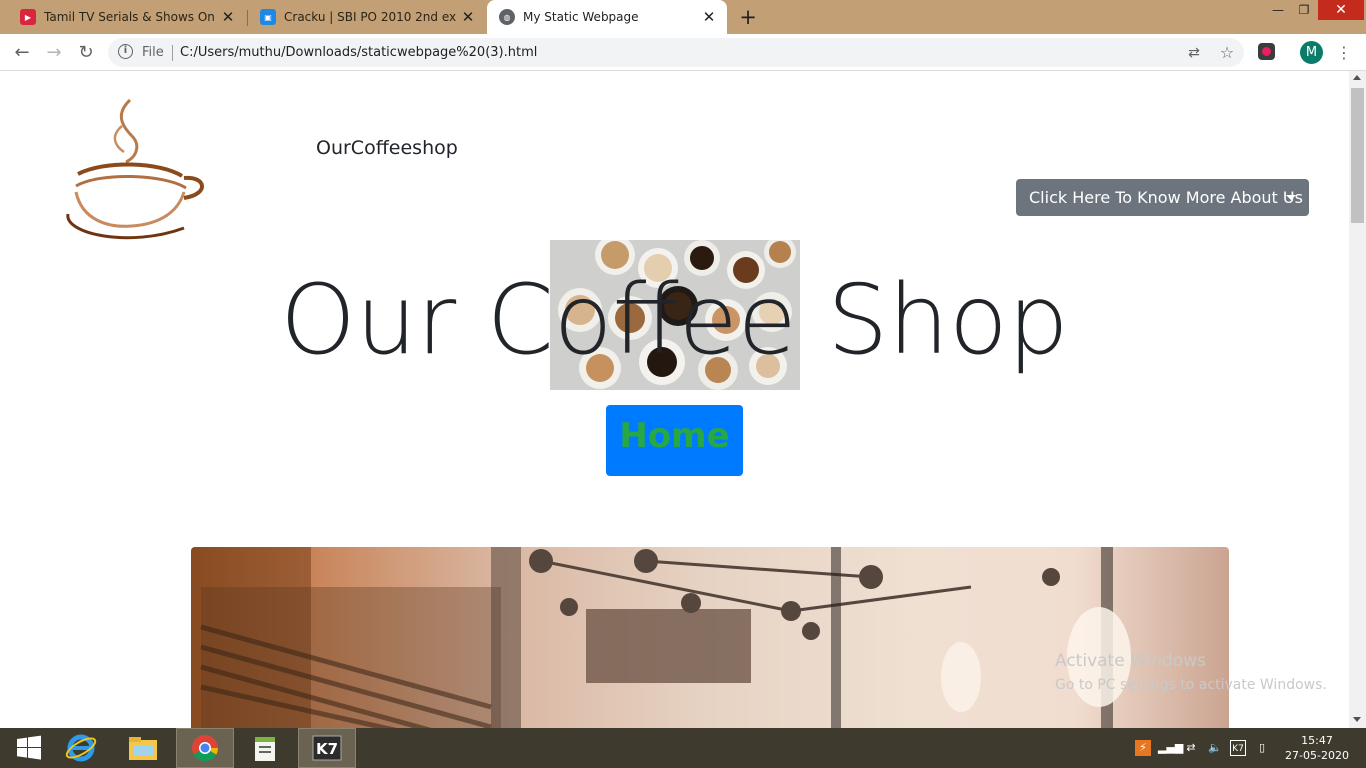 This screenshot has height=768, width=1366. Describe the element at coordinates (1317, 748) in the screenshot. I see `taskbar-clock: 15:47 27-05-2020` at that location.